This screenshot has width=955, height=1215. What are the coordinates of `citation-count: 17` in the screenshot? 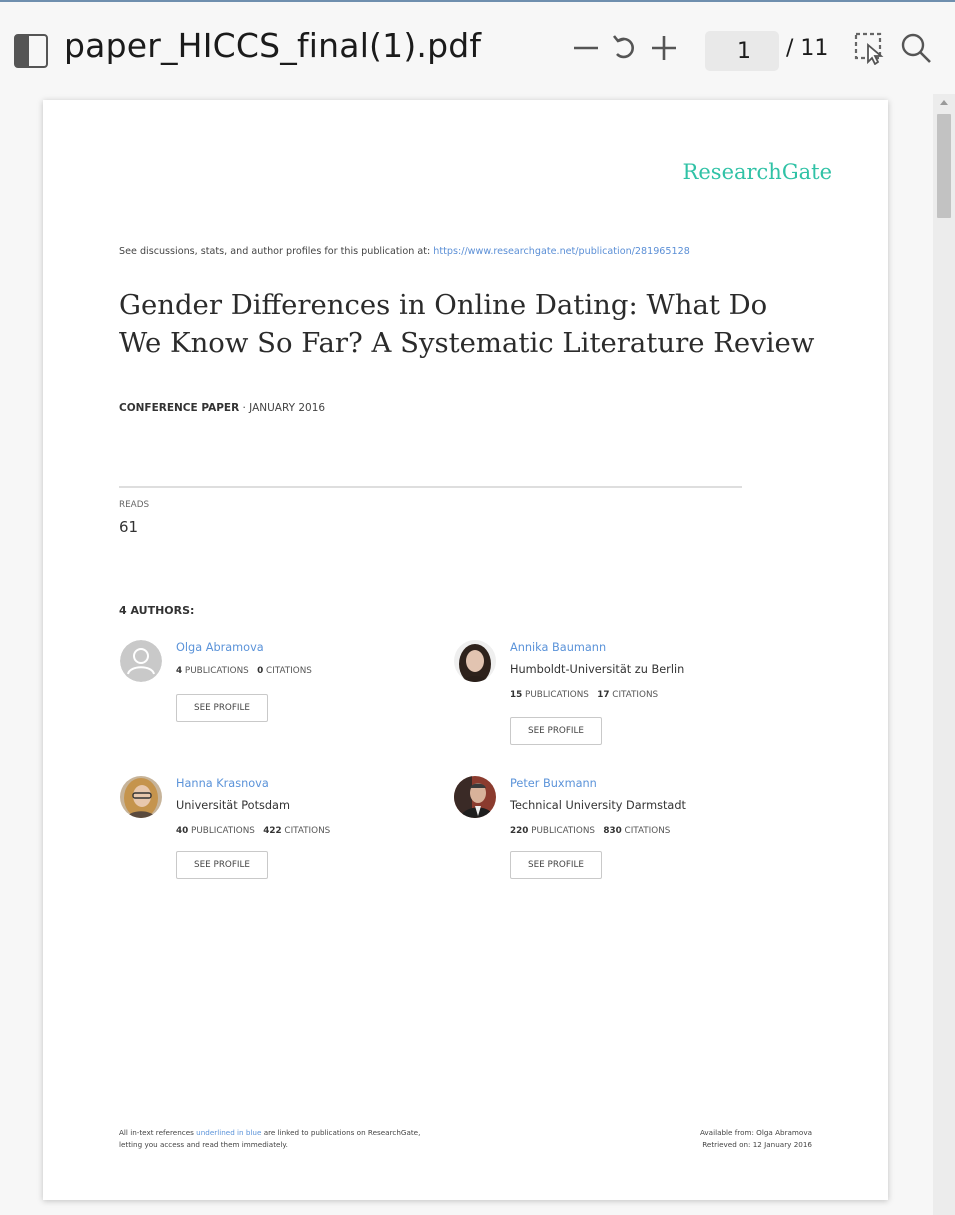 It's located at (603, 695).